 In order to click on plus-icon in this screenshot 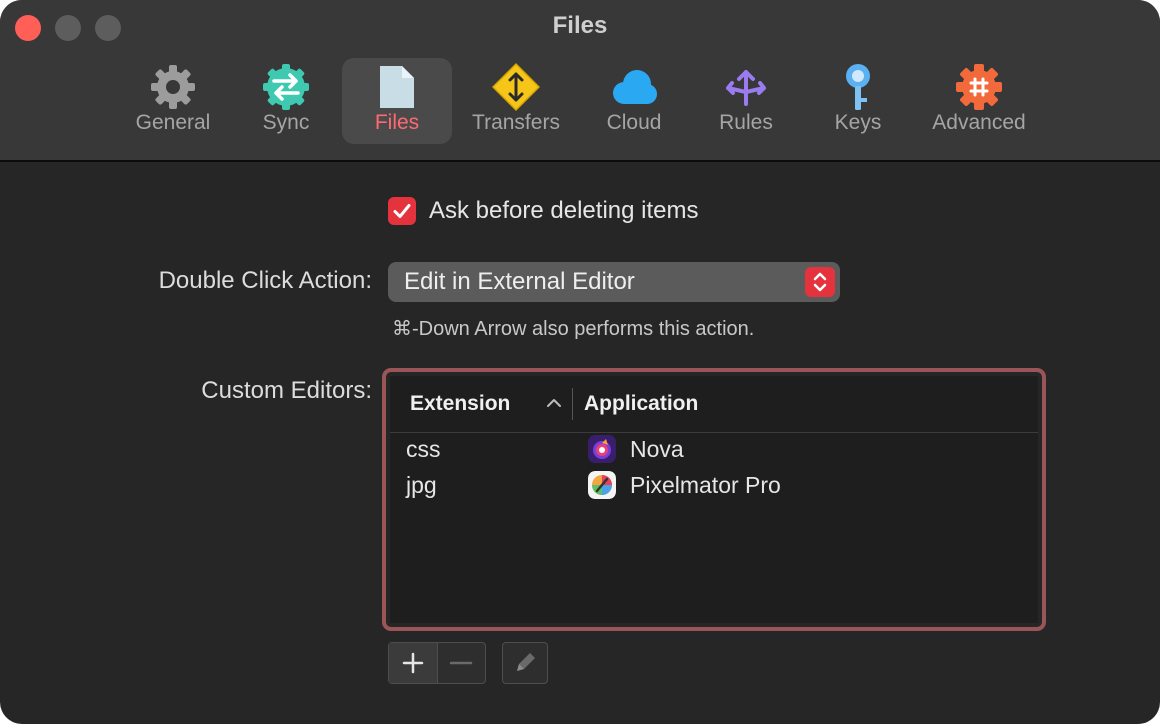, I will do `click(413, 663)`.